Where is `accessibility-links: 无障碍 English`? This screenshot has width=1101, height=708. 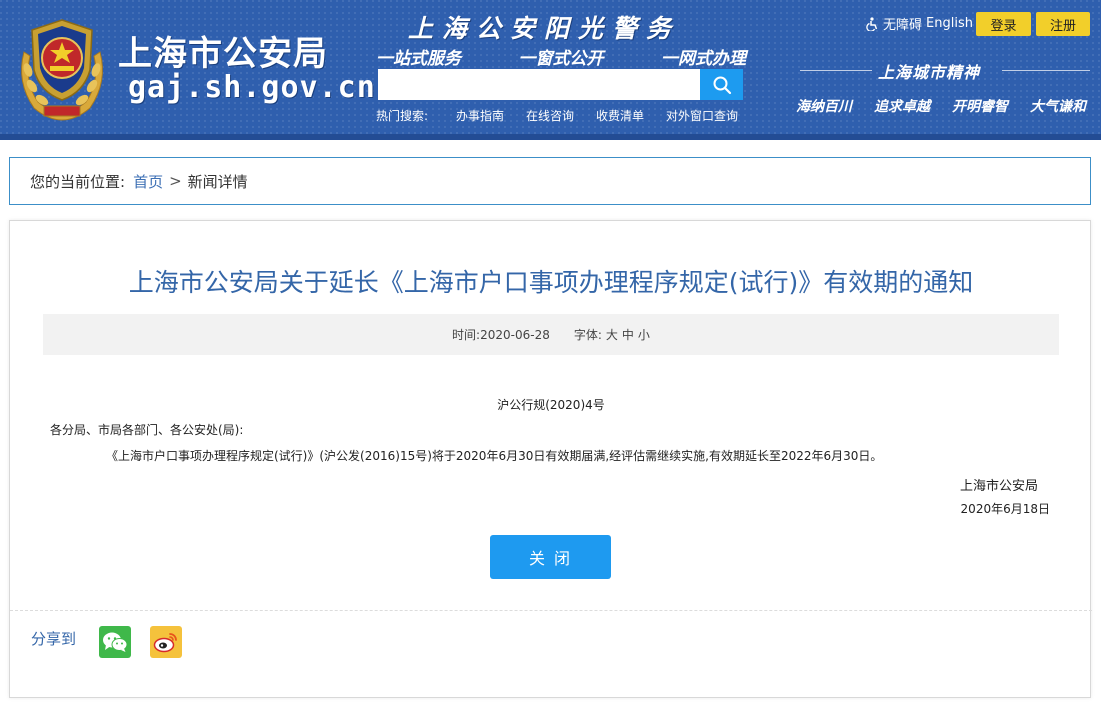 accessibility-links: 无障碍 English is located at coordinates (919, 23).